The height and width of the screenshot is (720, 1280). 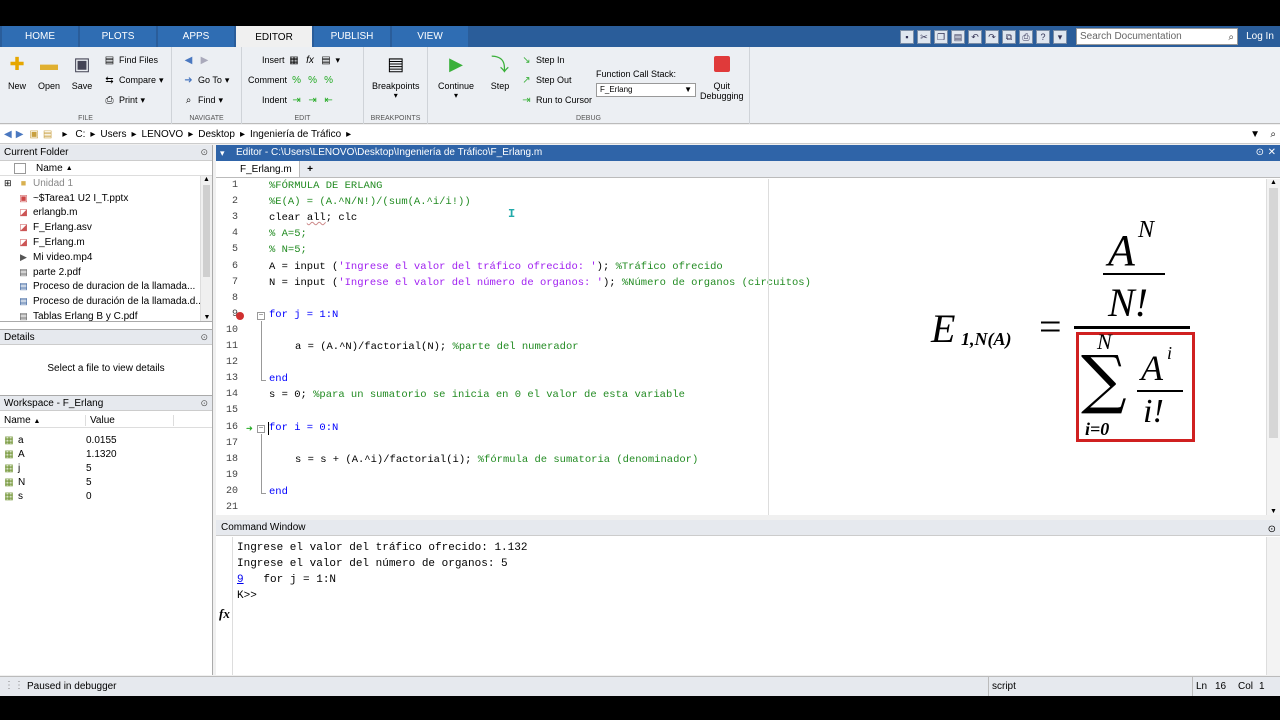 What do you see at coordinates (224, 614) in the screenshot?
I see `fx-icon: fx` at bounding box center [224, 614].